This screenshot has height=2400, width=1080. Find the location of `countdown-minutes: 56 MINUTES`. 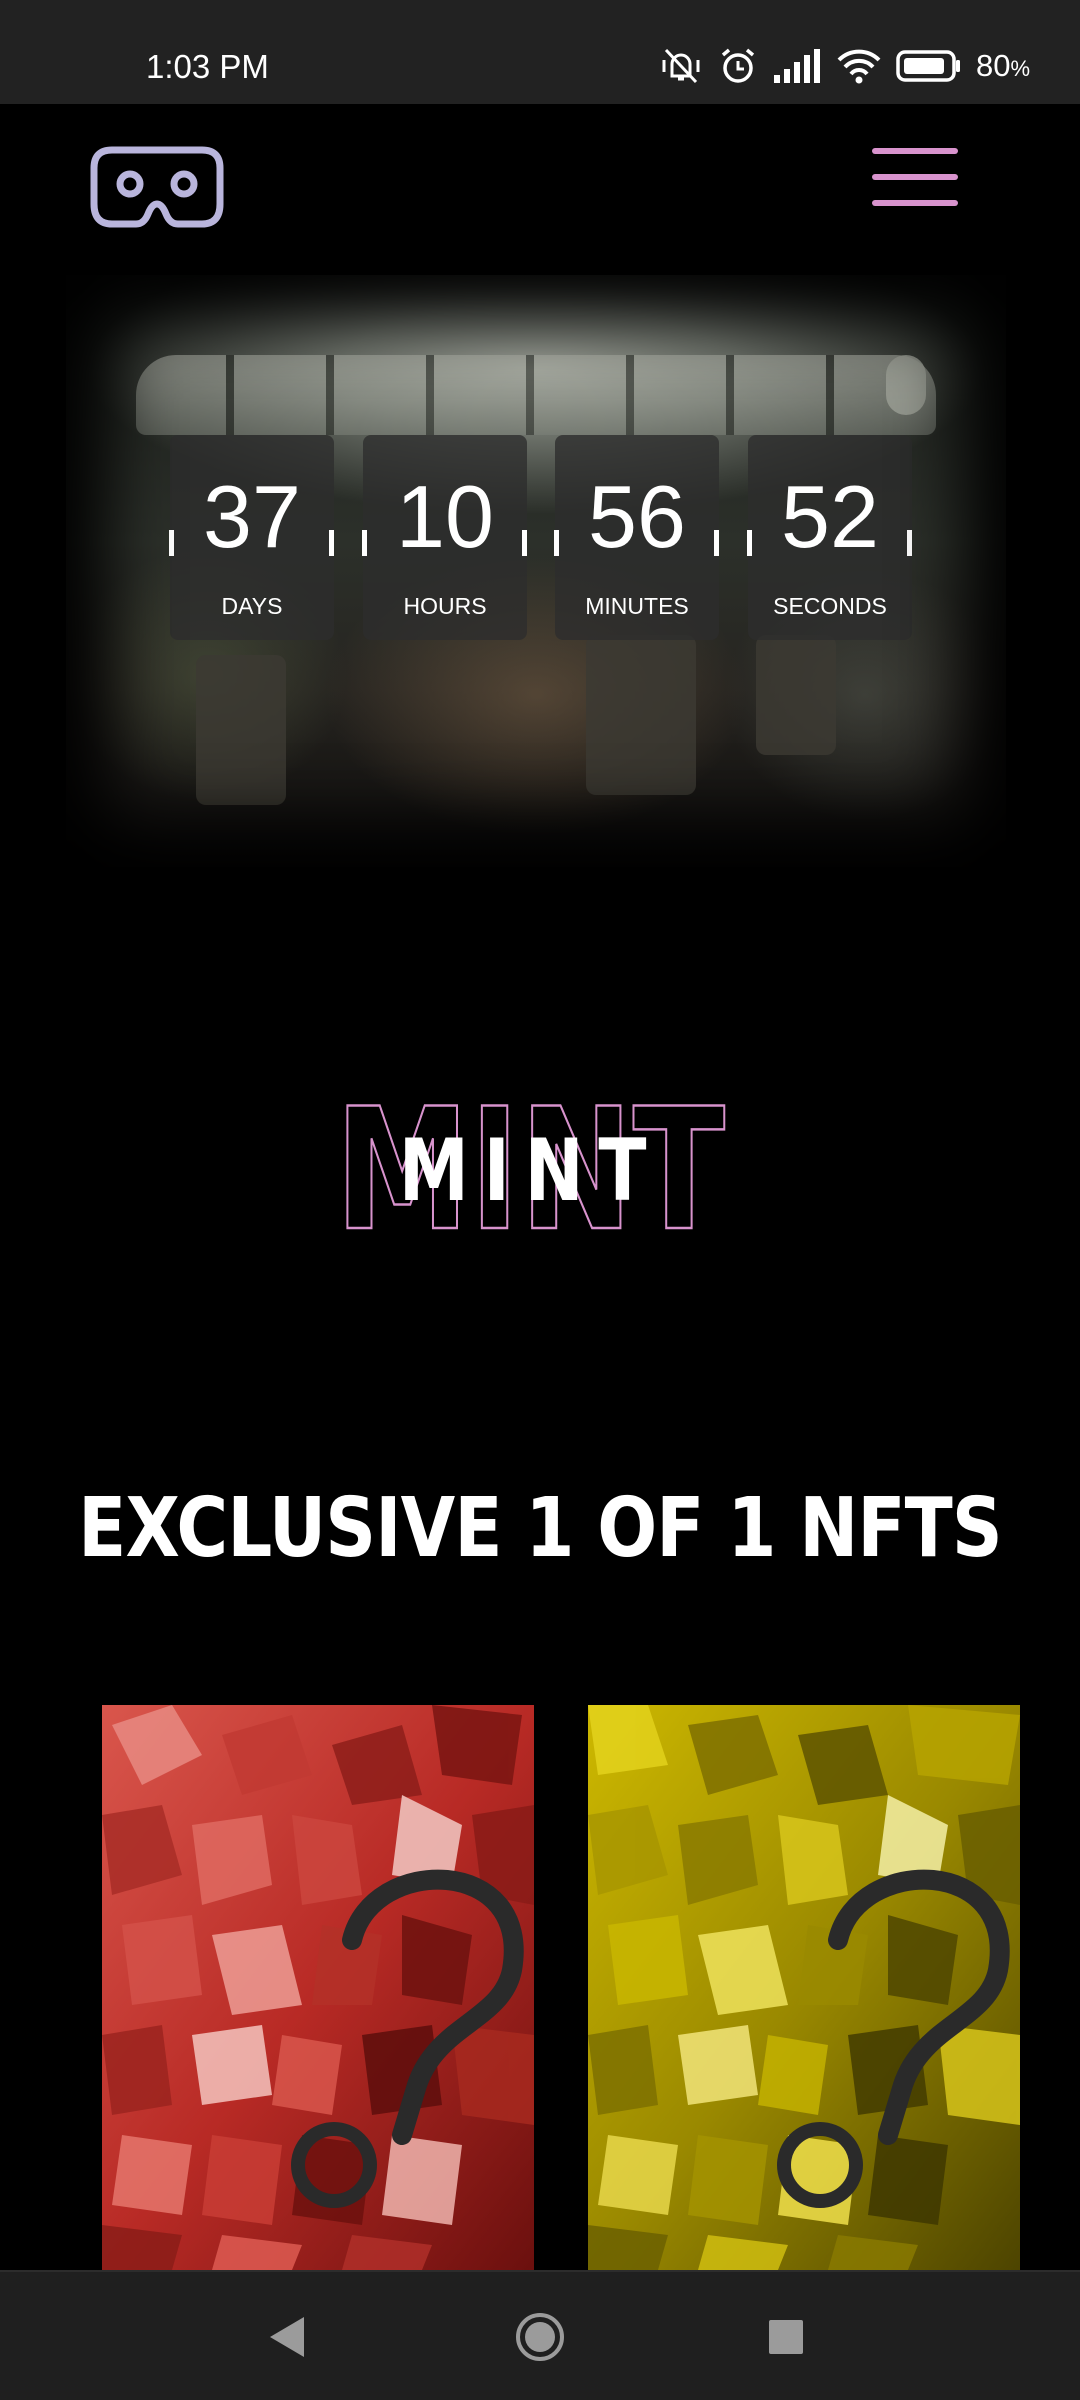

countdown-minutes: 56 MINUTES is located at coordinates (637, 537).